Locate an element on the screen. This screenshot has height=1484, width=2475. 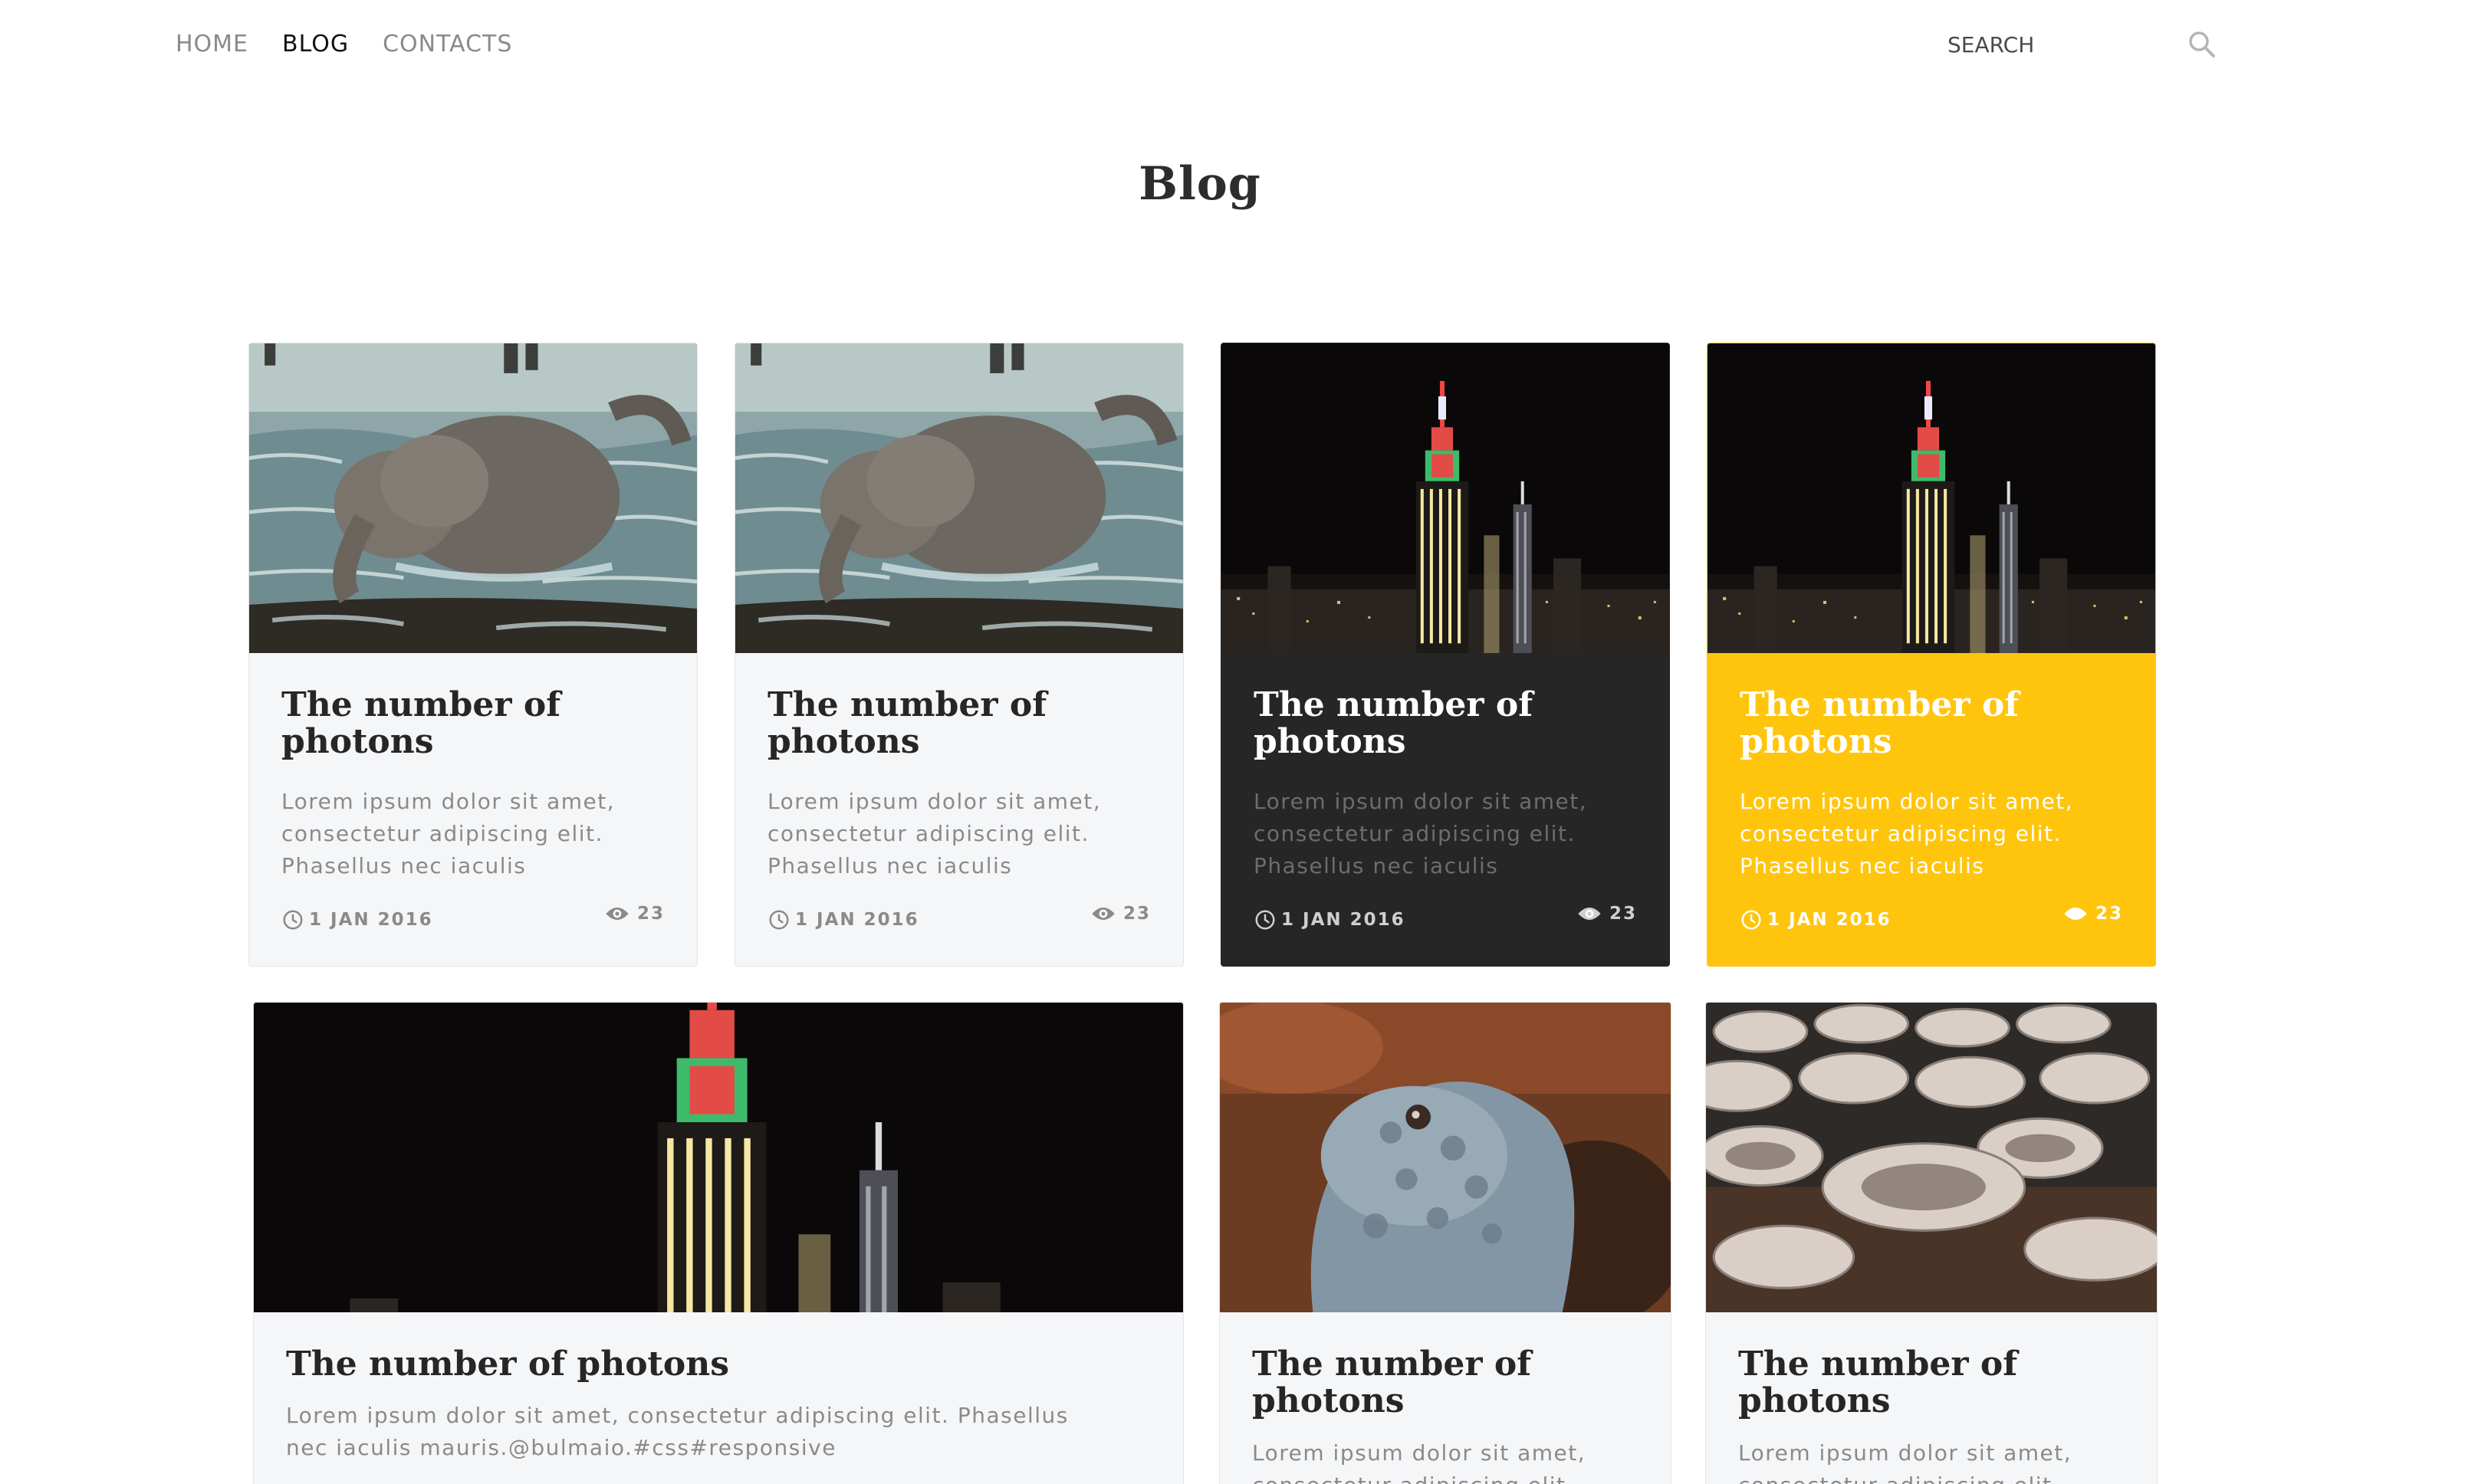
magnifier-icon is located at coordinates (2202, 44).